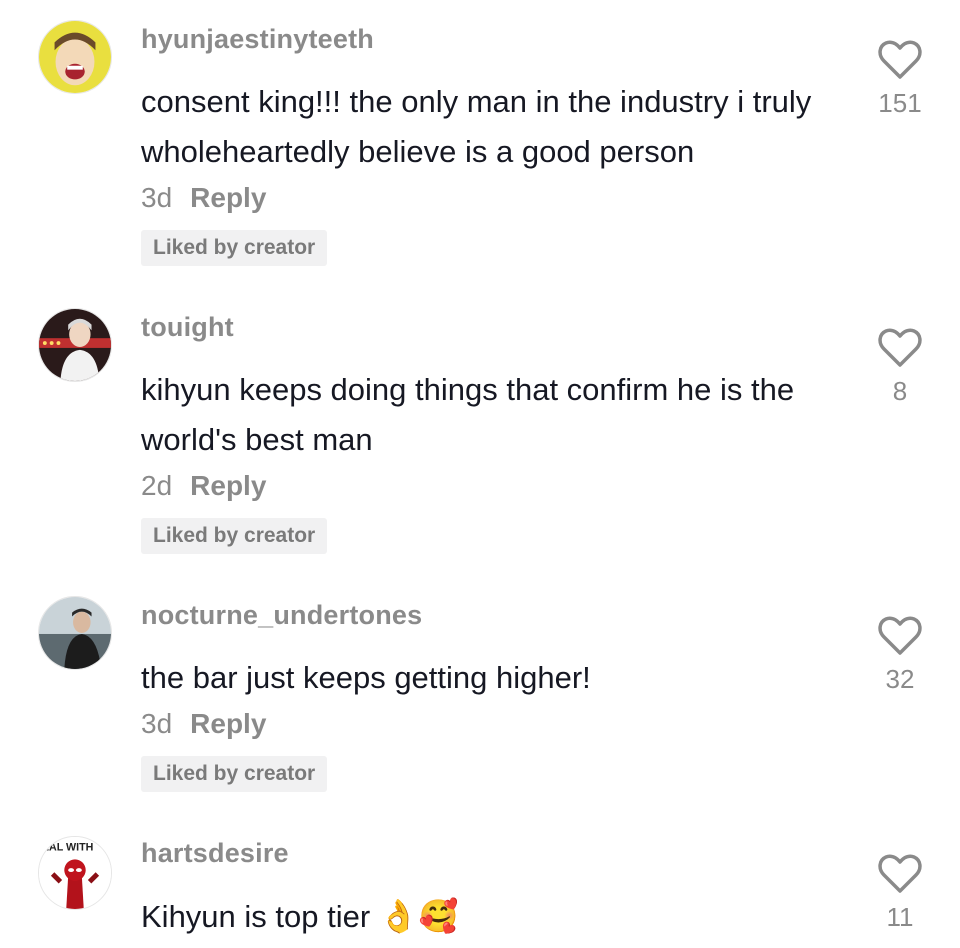 This screenshot has width=960, height=948. Describe the element at coordinates (900, 103) in the screenshot. I see `like-count: 151` at that location.